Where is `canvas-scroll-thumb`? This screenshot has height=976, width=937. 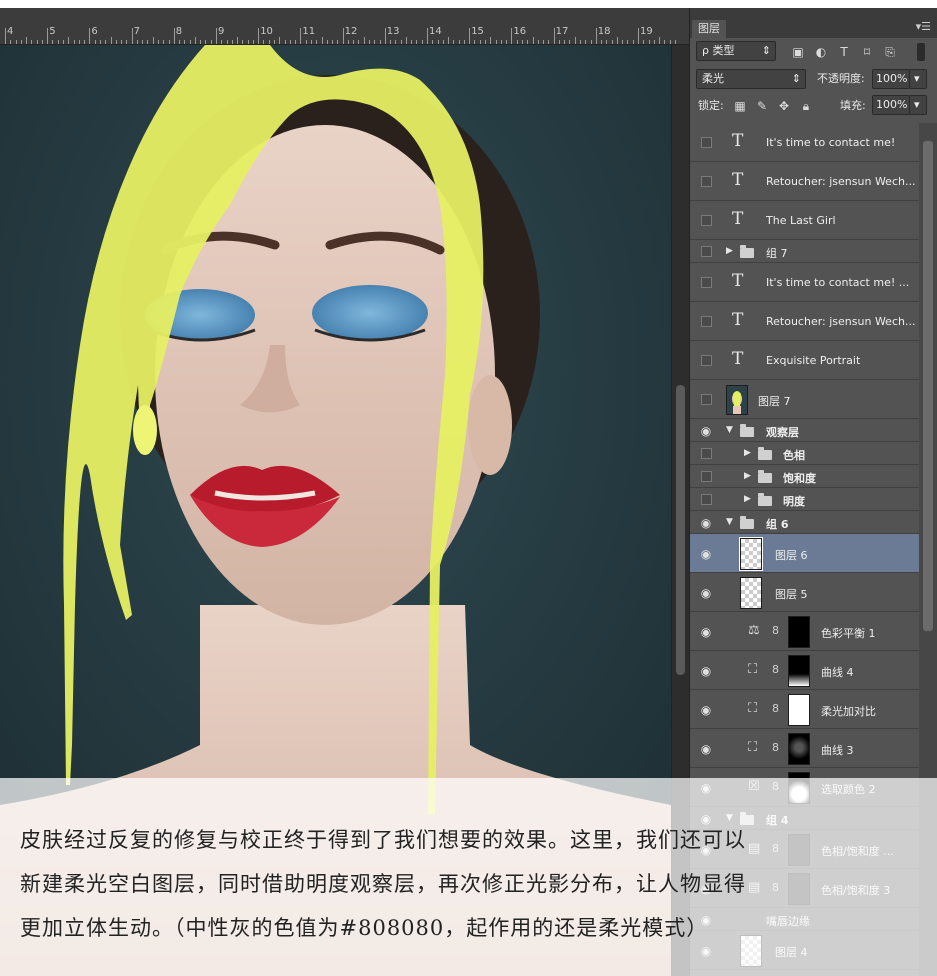 canvas-scroll-thumb is located at coordinates (680, 530).